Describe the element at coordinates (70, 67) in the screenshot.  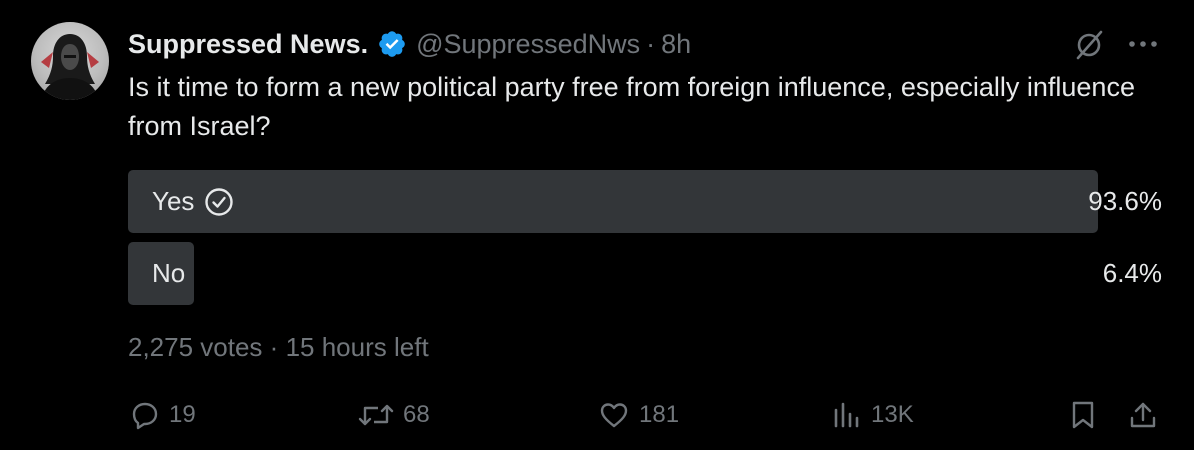
I see `avatar-image` at that location.